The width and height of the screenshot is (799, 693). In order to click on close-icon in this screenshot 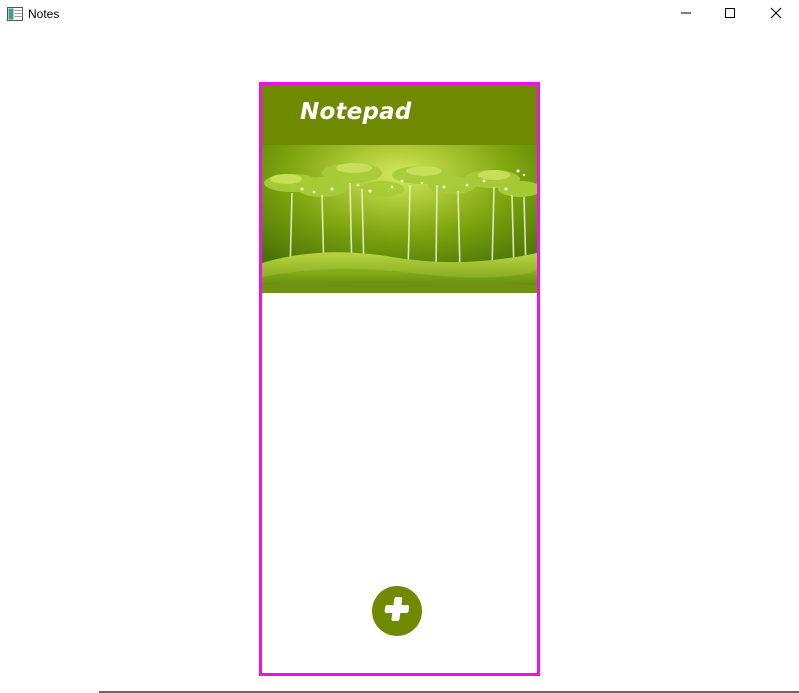, I will do `click(776, 15)`.